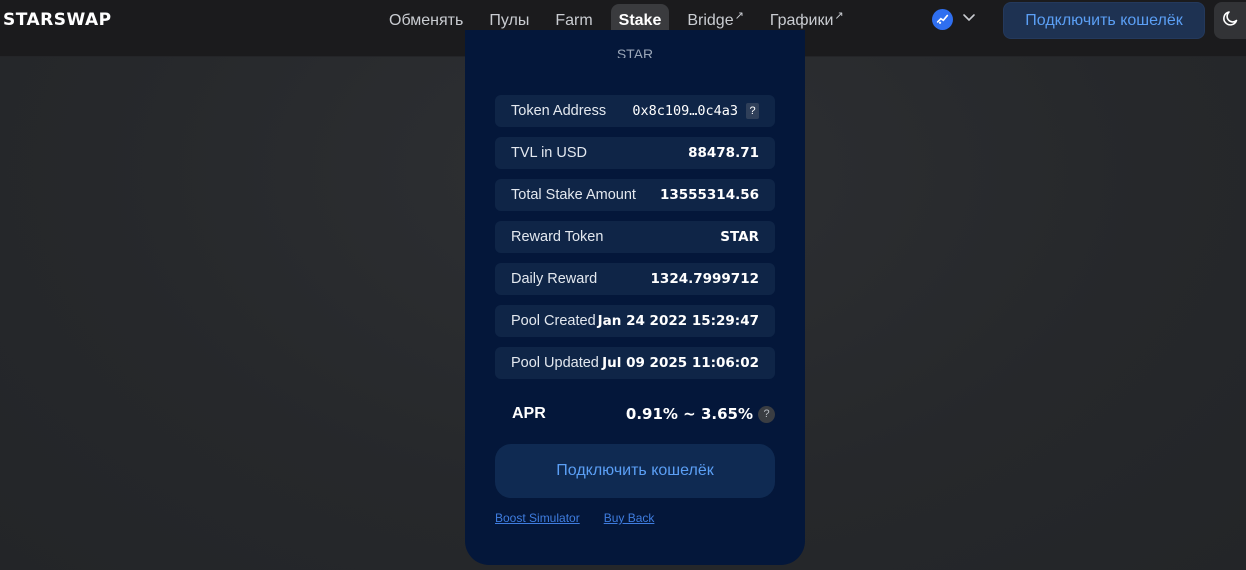  What do you see at coordinates (689, 414) in the screenshot?
I see `apr-value: 0.91% ~ 3.65%` at bounding box center [689, 414].